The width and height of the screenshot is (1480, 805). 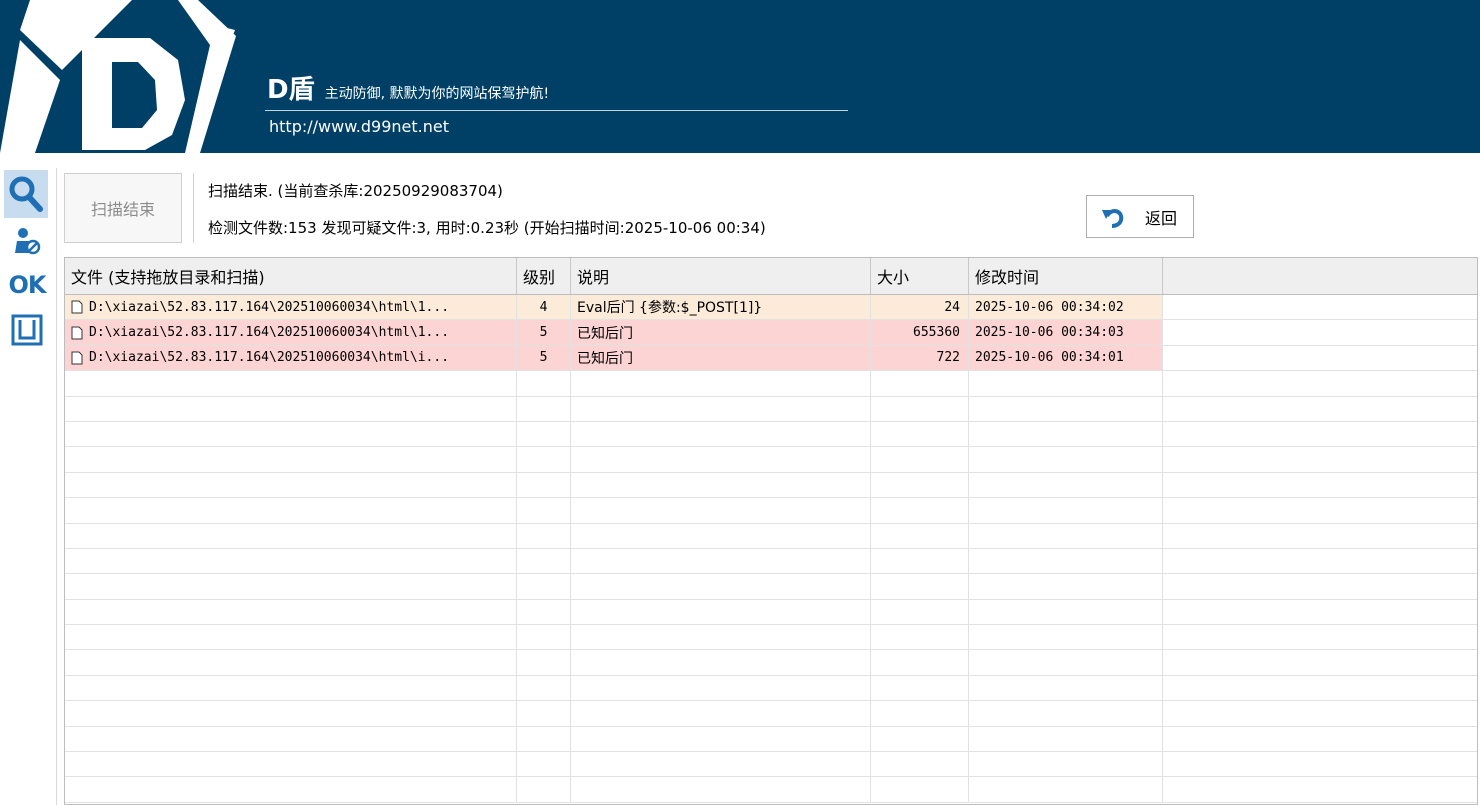 I want to click on user-lock-icon, so click(x=28, y=241).